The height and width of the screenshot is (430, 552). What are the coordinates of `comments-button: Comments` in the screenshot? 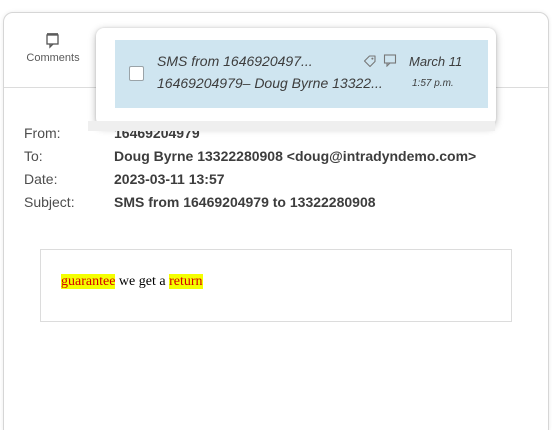 It's located at (53, 48).